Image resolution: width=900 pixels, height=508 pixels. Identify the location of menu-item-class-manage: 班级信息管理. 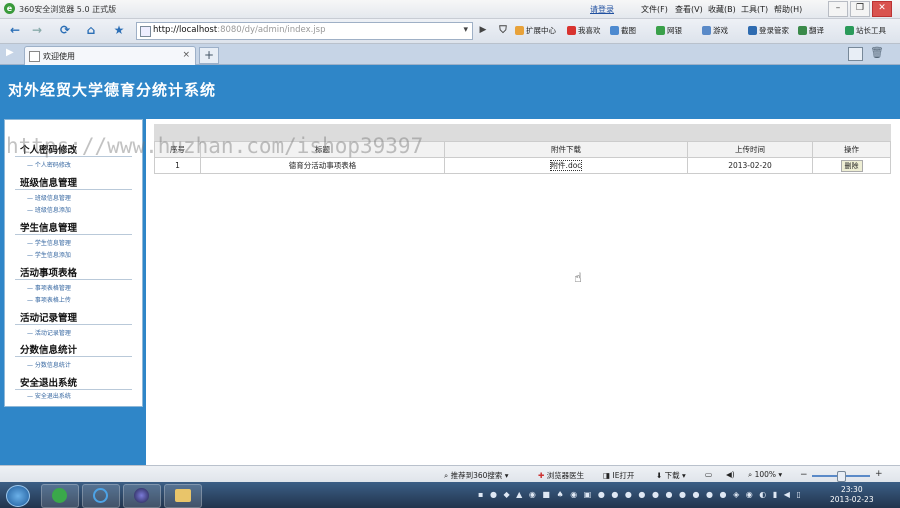
(49, 197).